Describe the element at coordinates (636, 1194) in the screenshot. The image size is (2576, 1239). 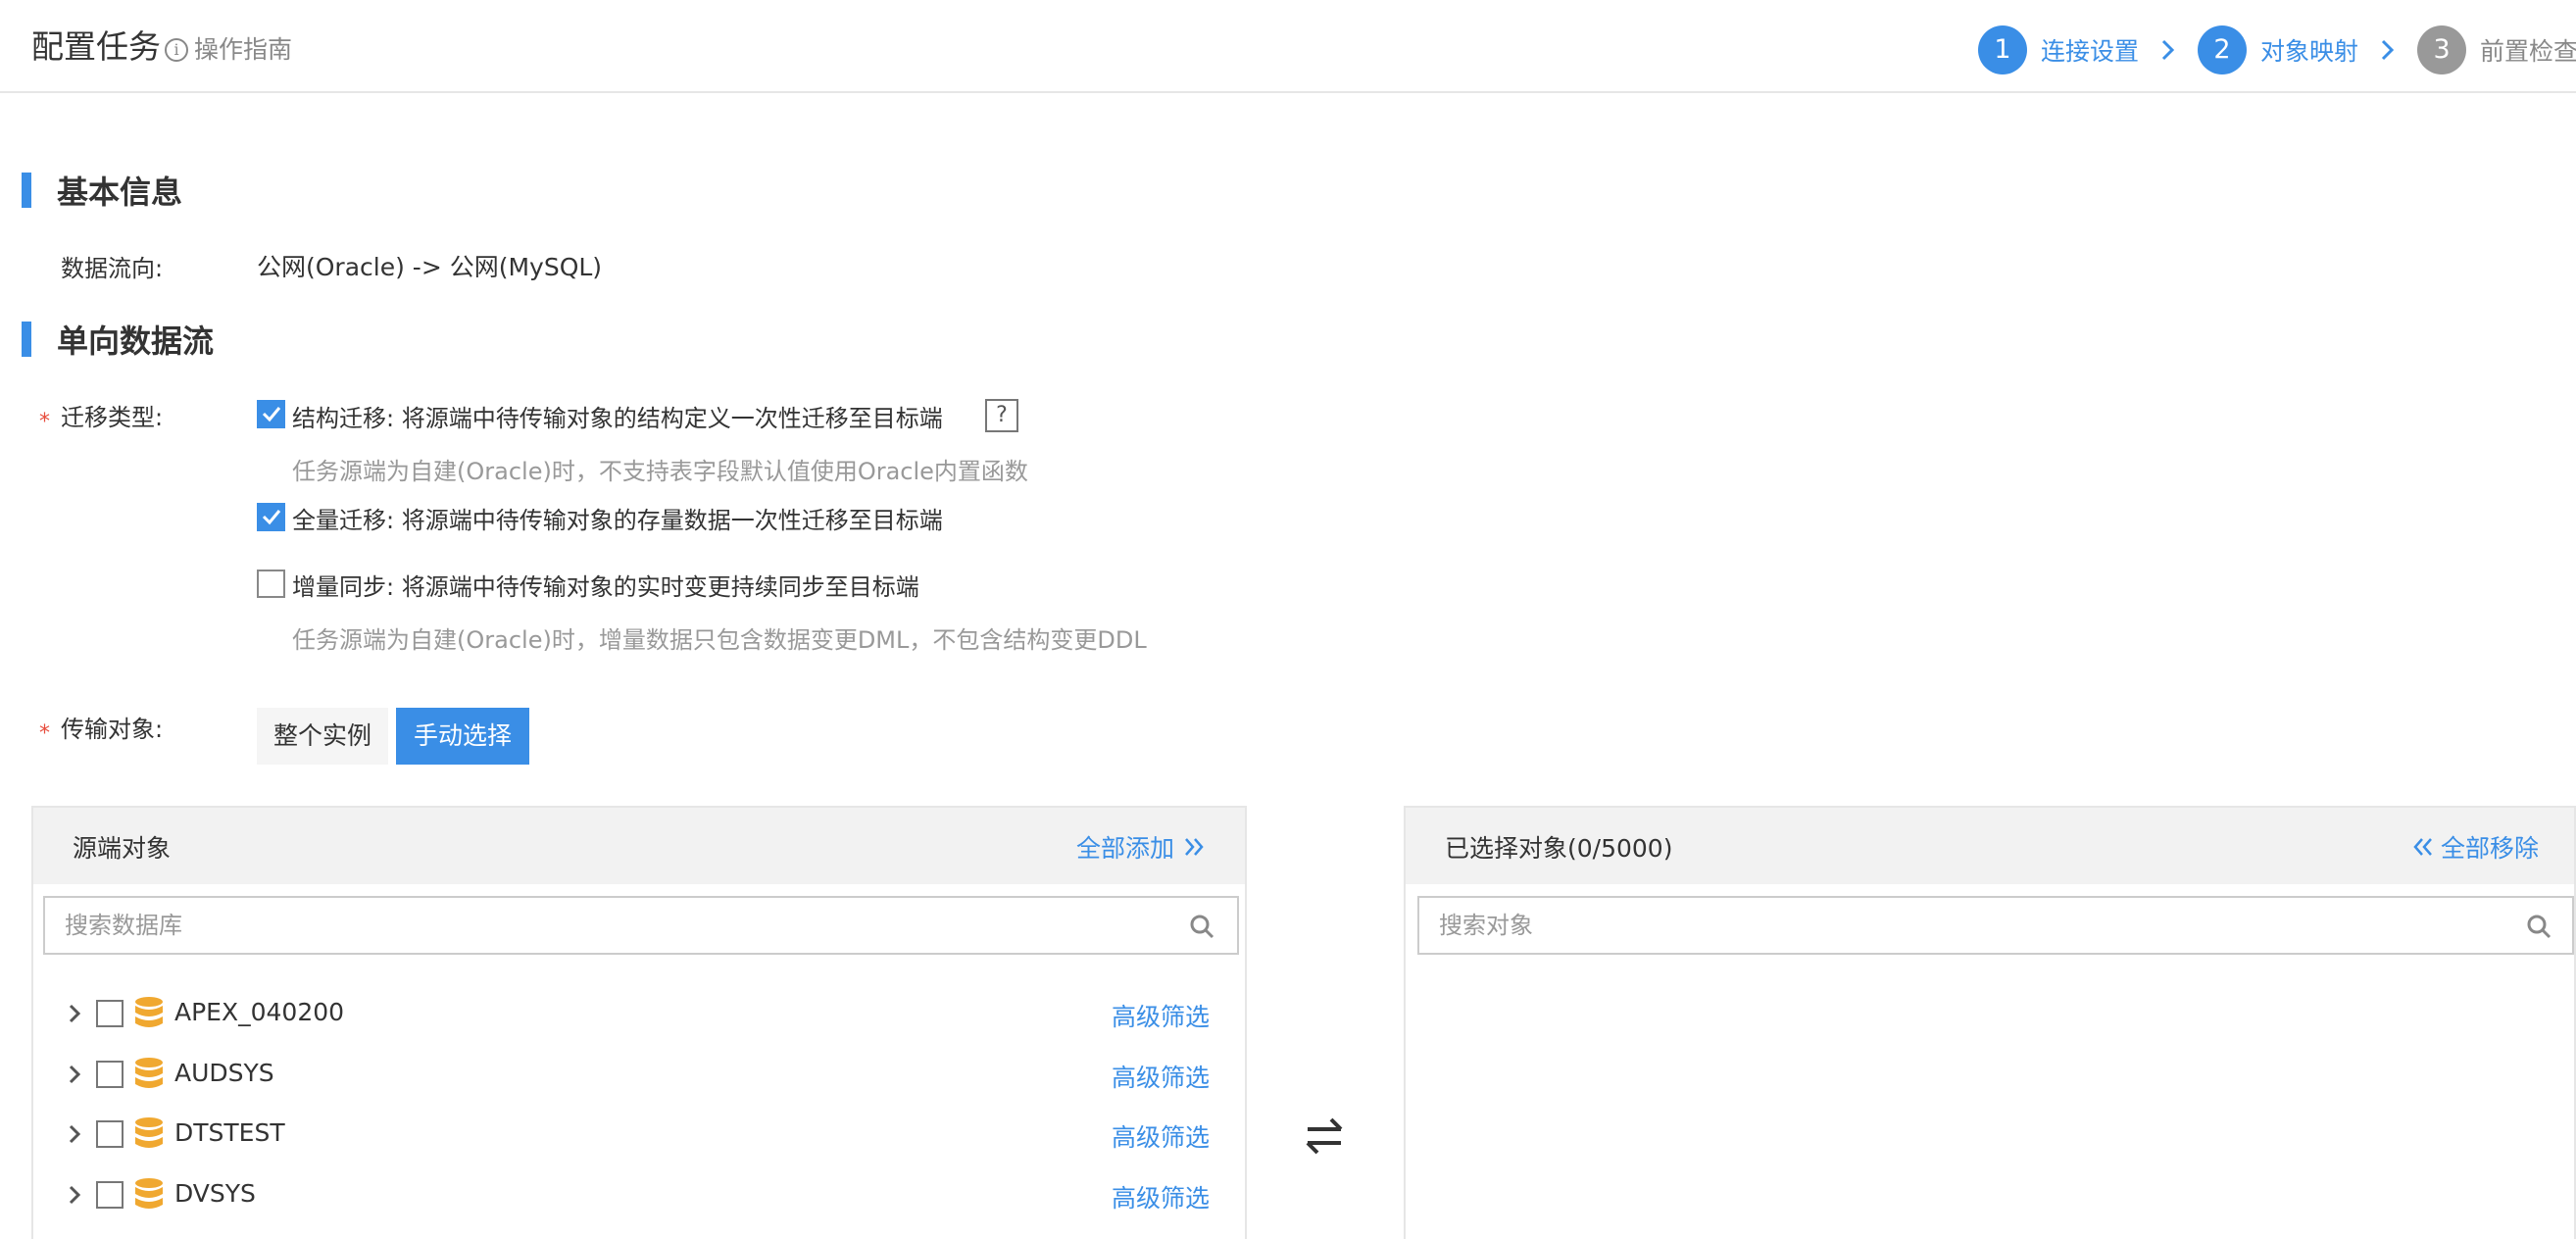
I see `tree-row: DVSYS 高级筛选` at that location.